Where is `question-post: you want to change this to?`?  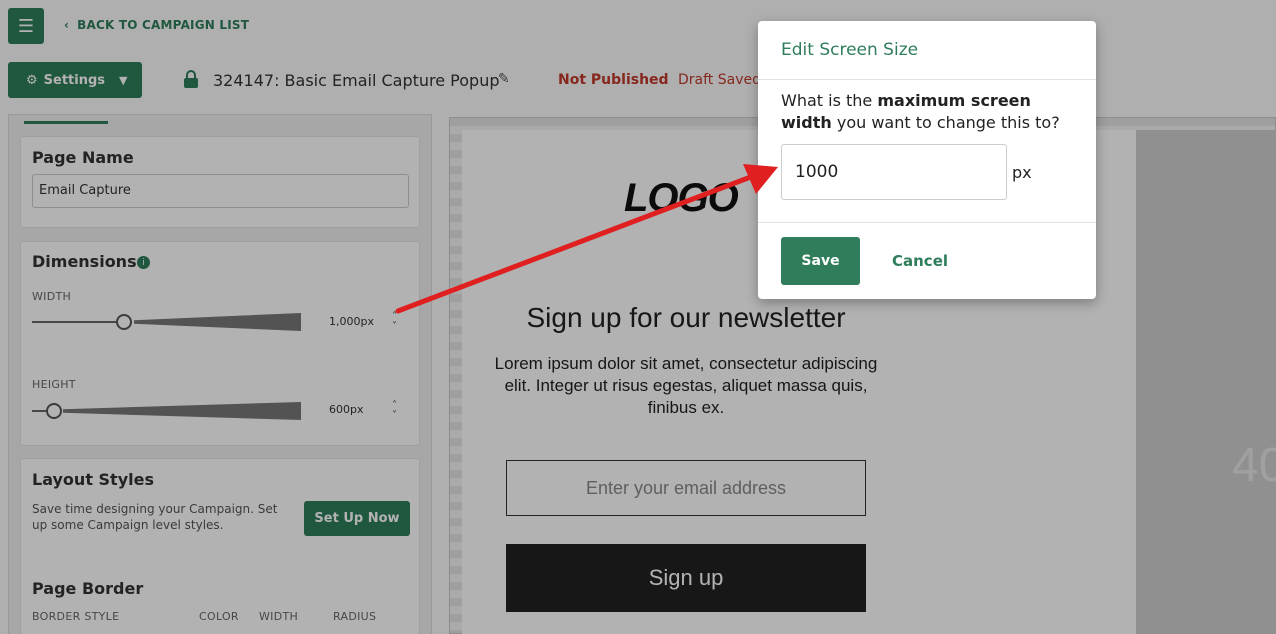 question-post: you want to change this to? is located at coordinates (945, 122).